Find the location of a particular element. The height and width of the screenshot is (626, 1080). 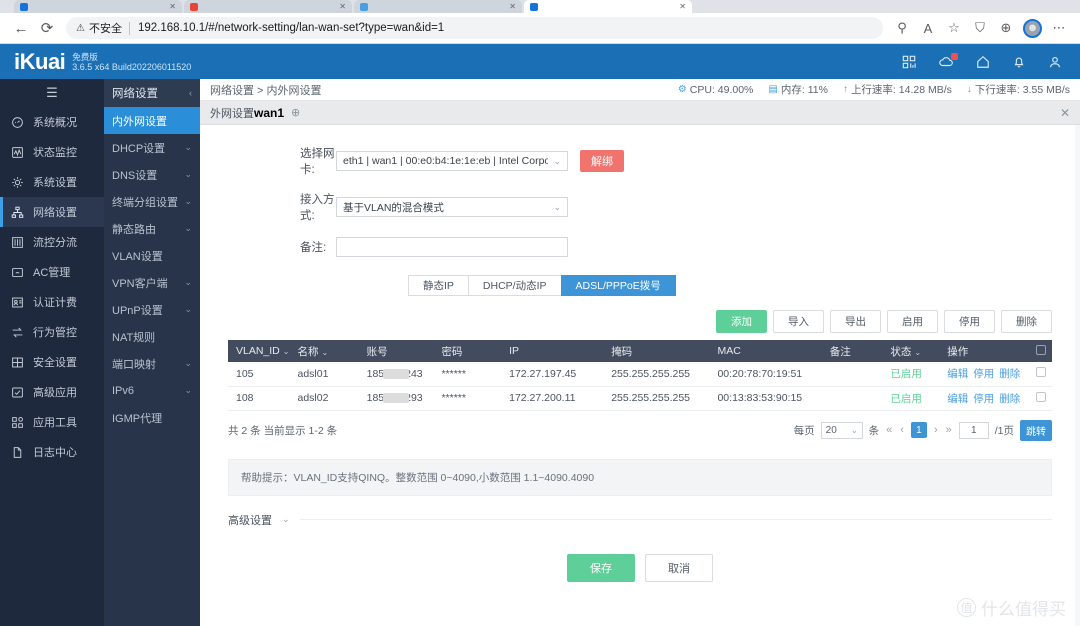

next-page-icon: › is located at coordinates (936, 430).